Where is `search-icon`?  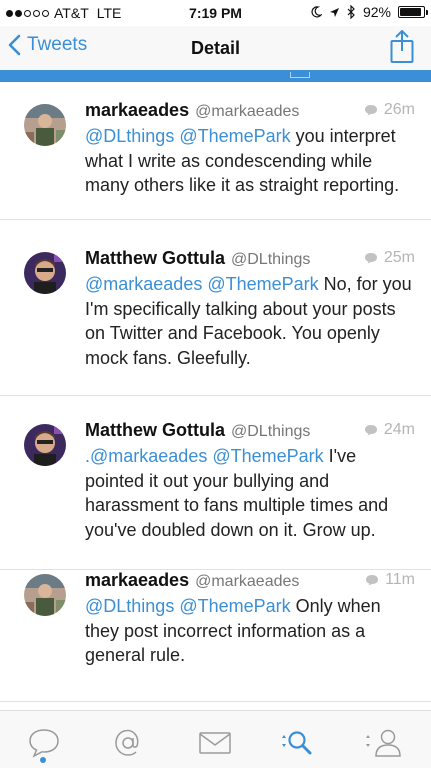
search-icon is located at coordinates (297, 743).